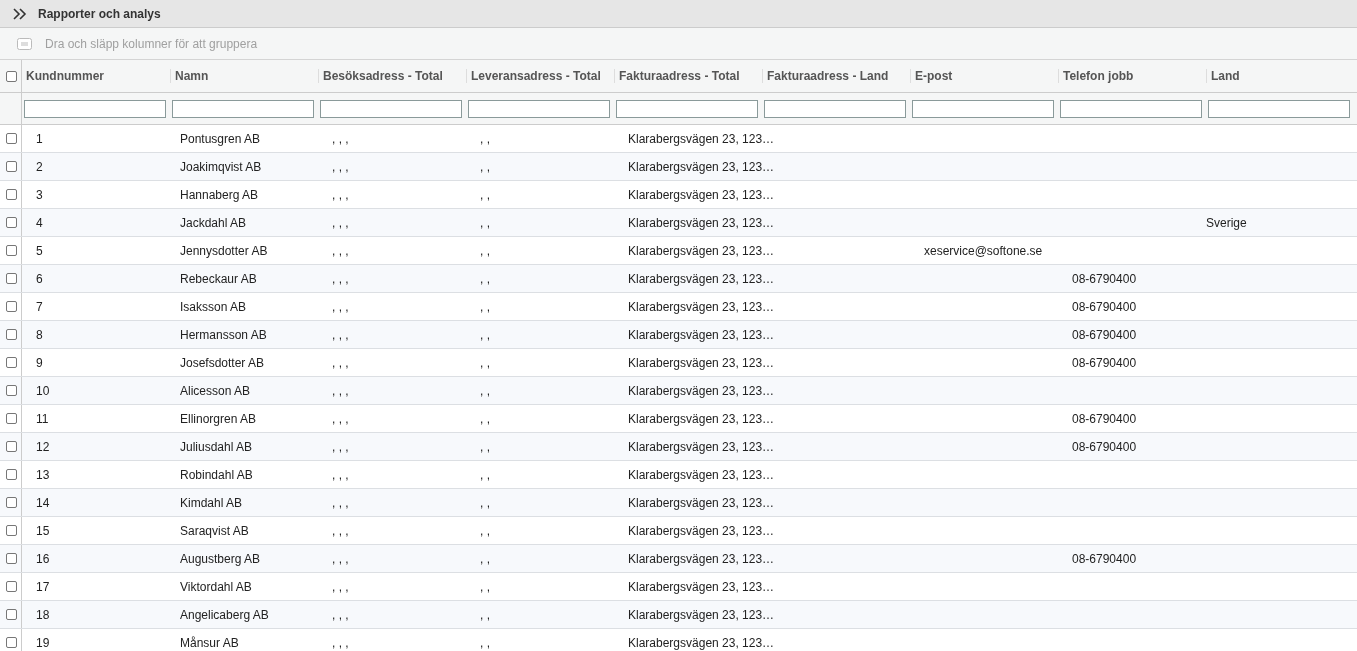  Describe the element at coordinates (42, 558) in the screenshot. I see `customer-number-cell-text: 16` at that location.